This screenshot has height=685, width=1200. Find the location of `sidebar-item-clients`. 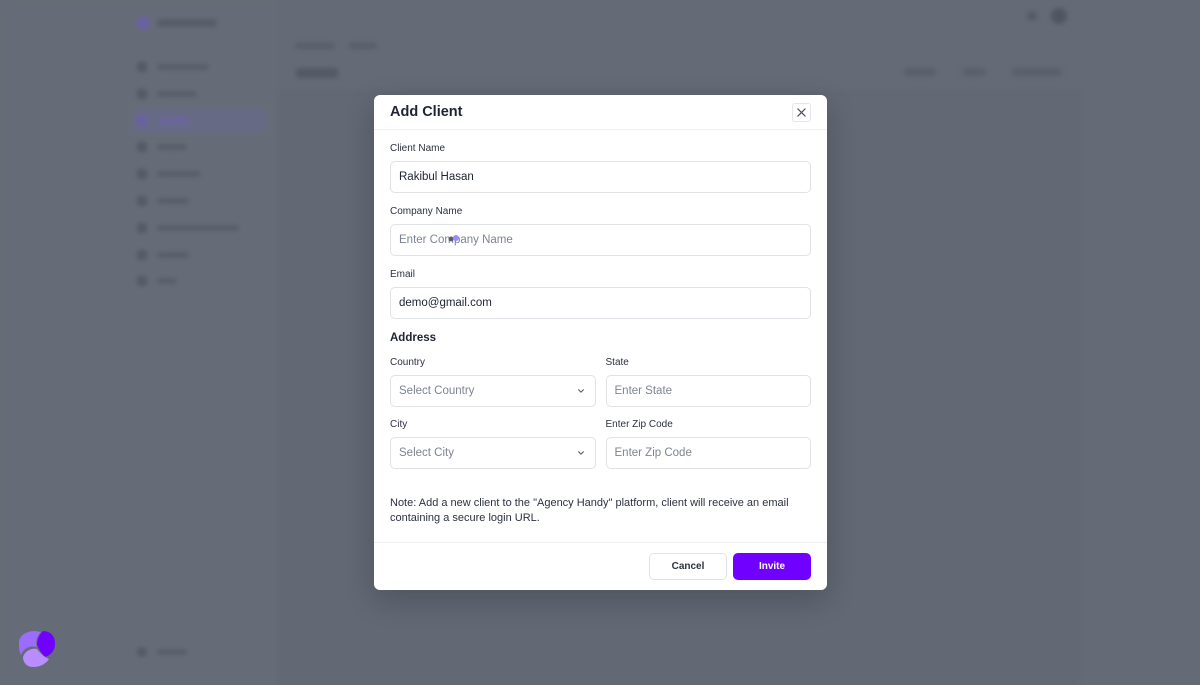

sidebar-item-clients is located at coordinates (199, 120).